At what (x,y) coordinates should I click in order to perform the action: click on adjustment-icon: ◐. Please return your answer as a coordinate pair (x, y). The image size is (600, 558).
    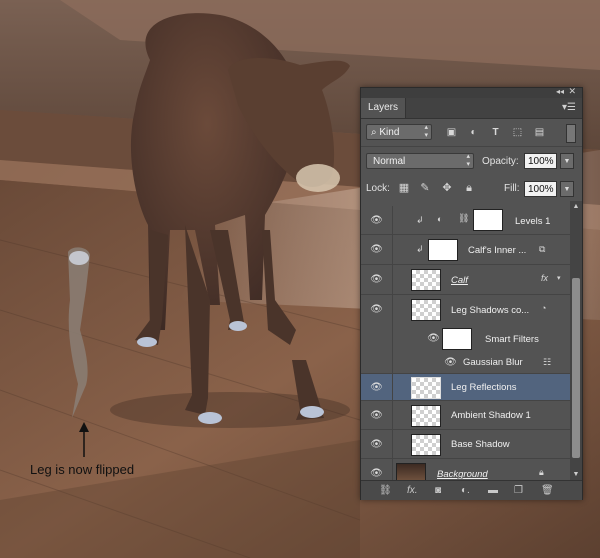
    Looking at the image, I should click on (440, 219).